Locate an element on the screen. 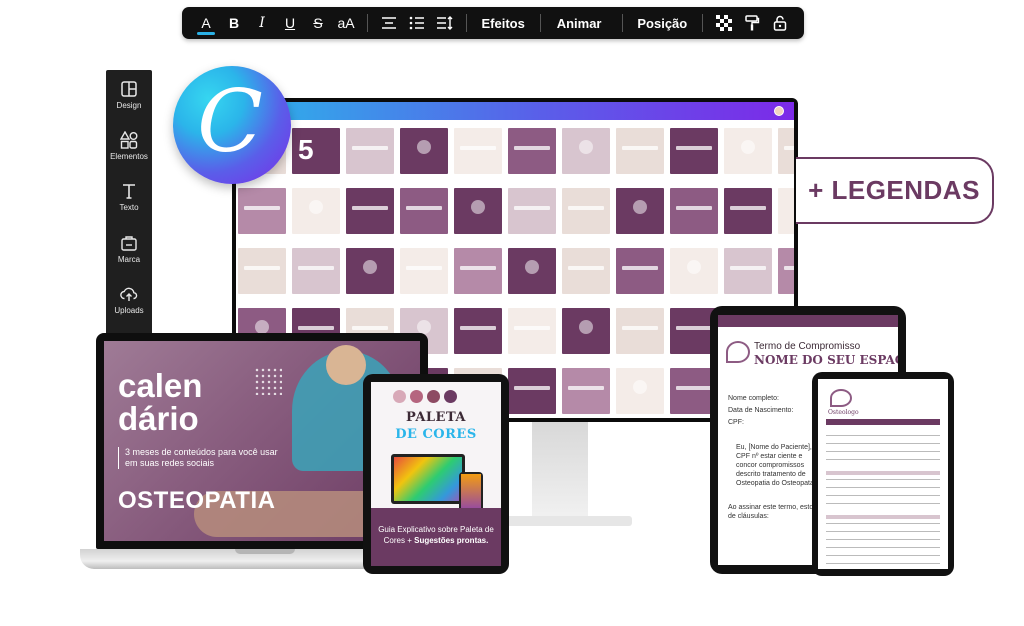  bold-button: B is located at coordinates (234, 23).